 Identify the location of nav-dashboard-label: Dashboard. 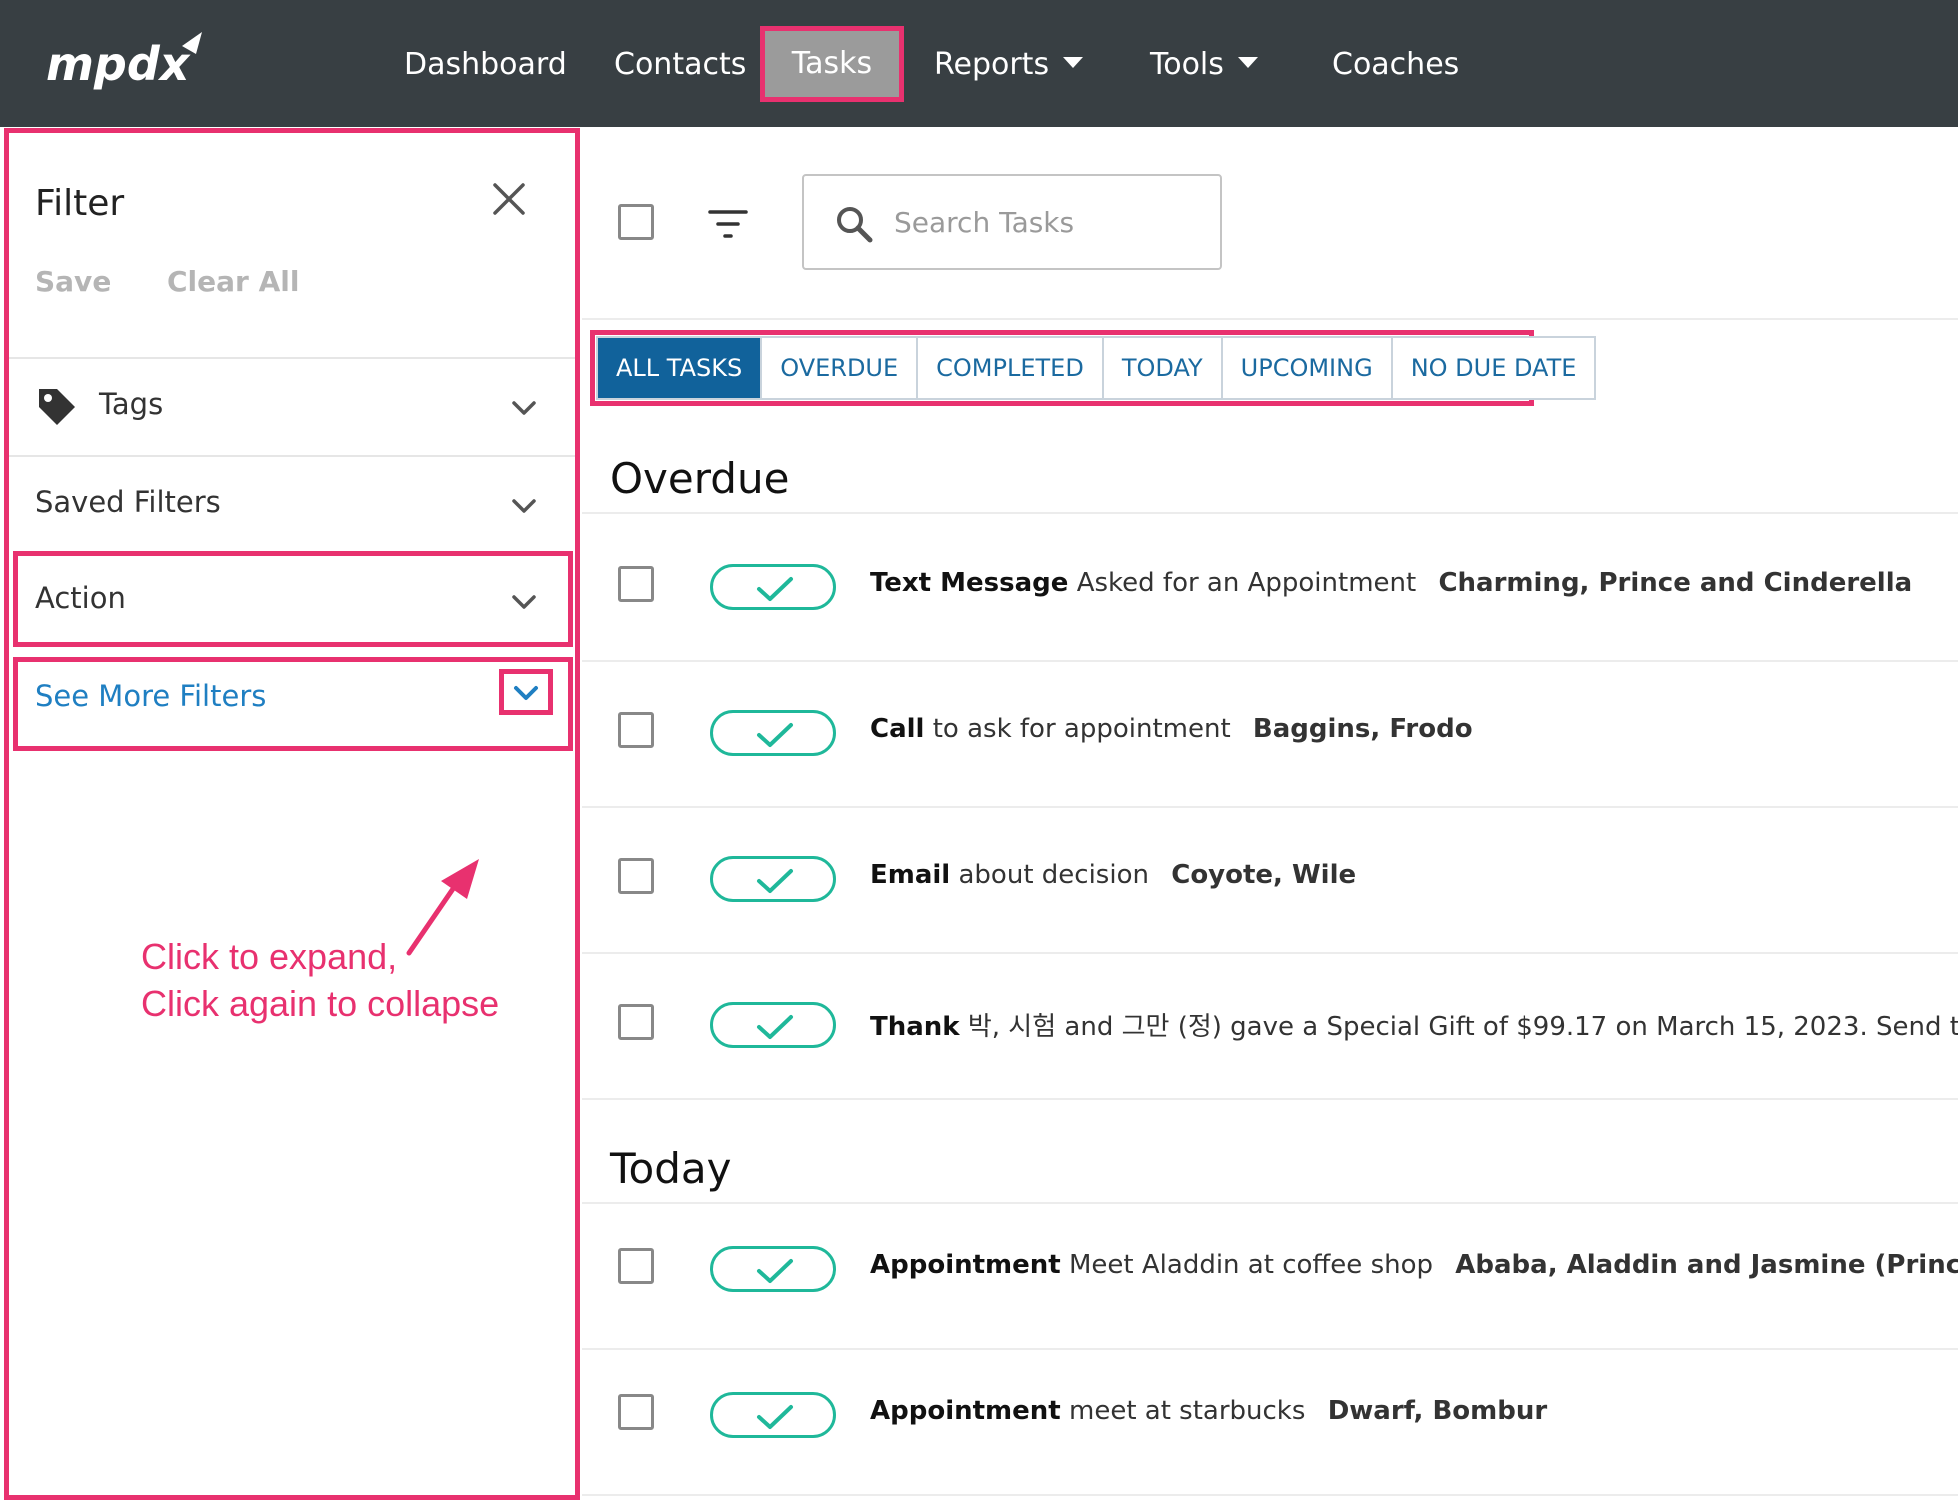
(485, 64).